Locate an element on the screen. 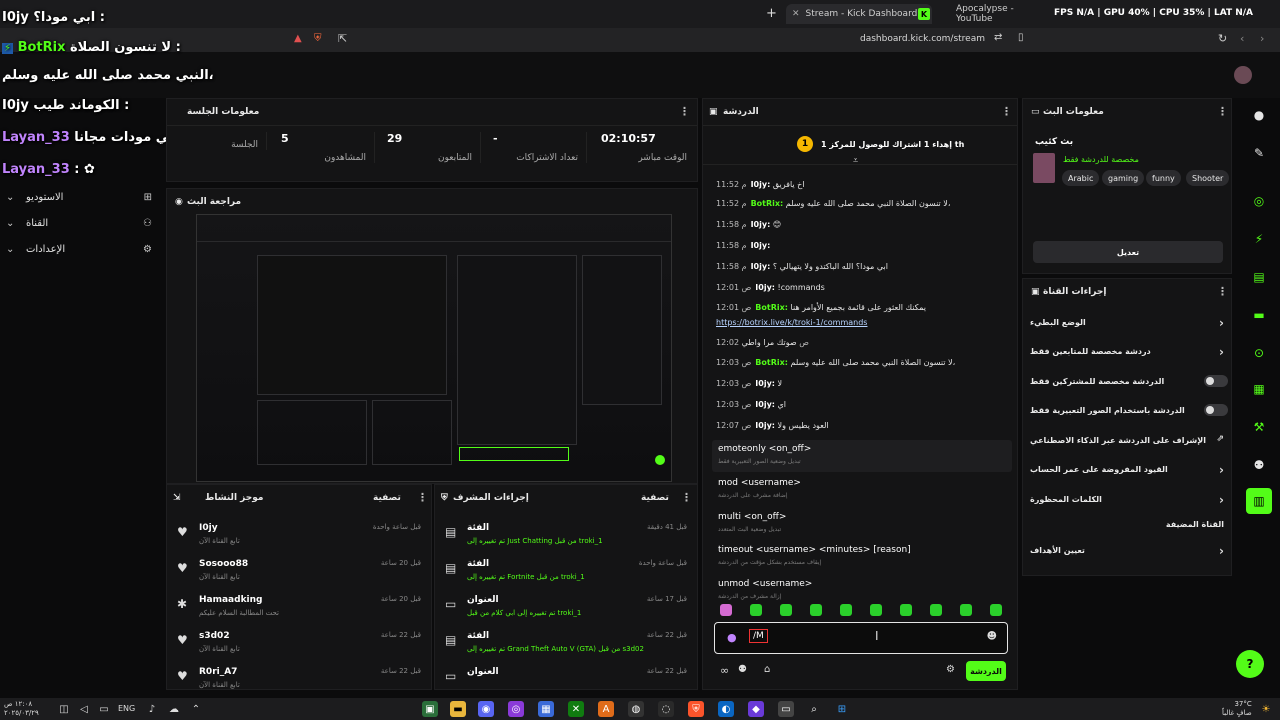  taskview-icon: ▭ is located at coordinates (786, 709).